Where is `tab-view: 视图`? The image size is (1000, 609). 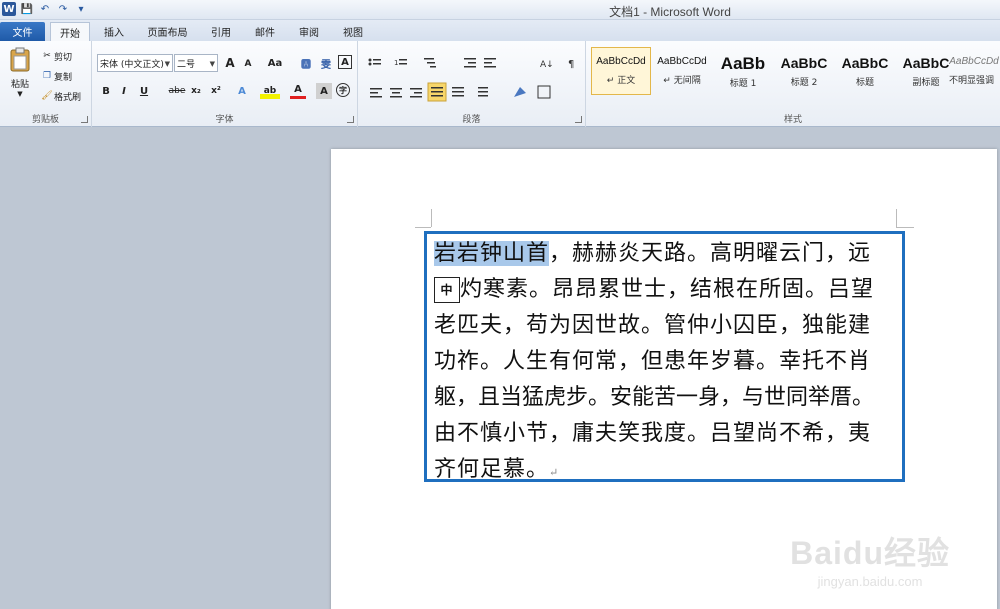 tab-view: 视图 is located at coordinates (353, 31).